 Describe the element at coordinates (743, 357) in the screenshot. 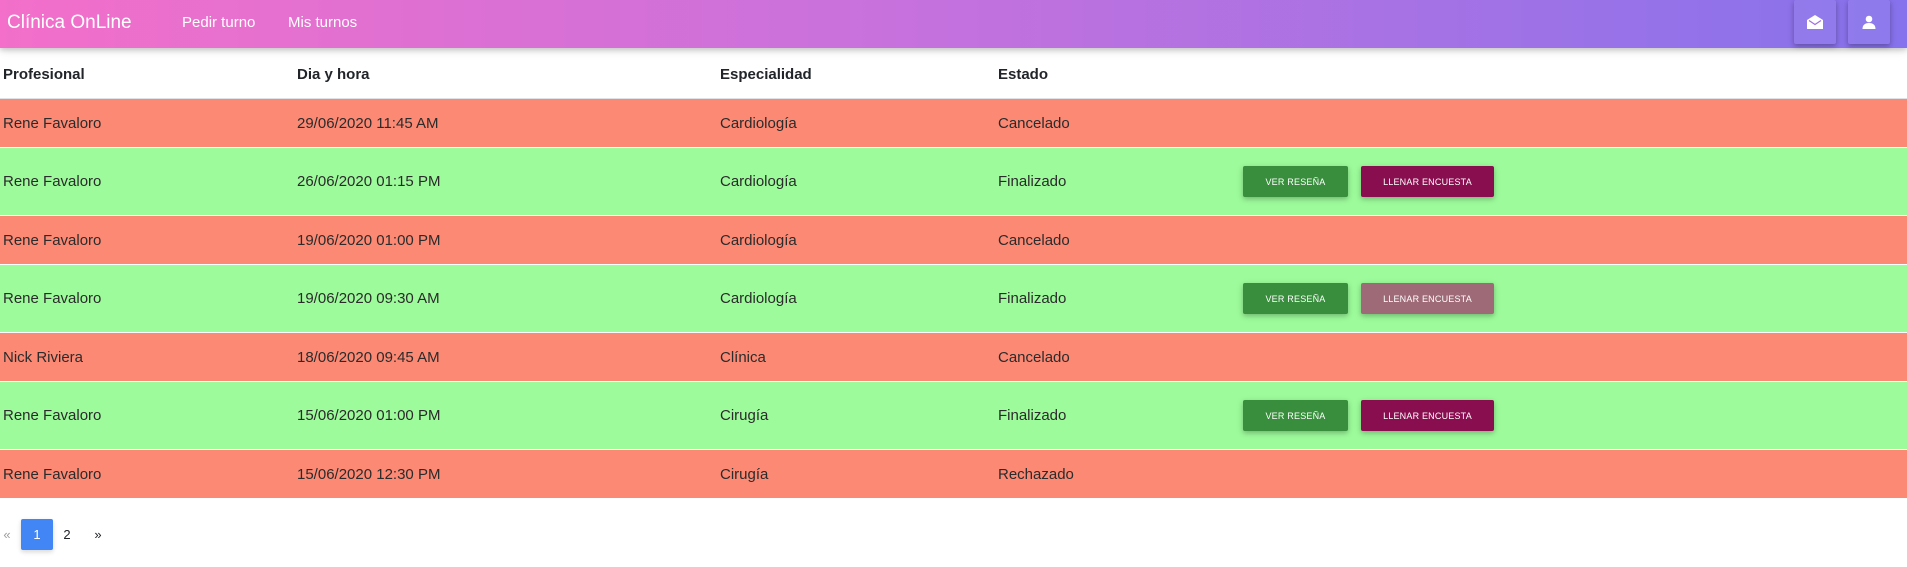

I see `cell-especialidad: Clínica` at that location.